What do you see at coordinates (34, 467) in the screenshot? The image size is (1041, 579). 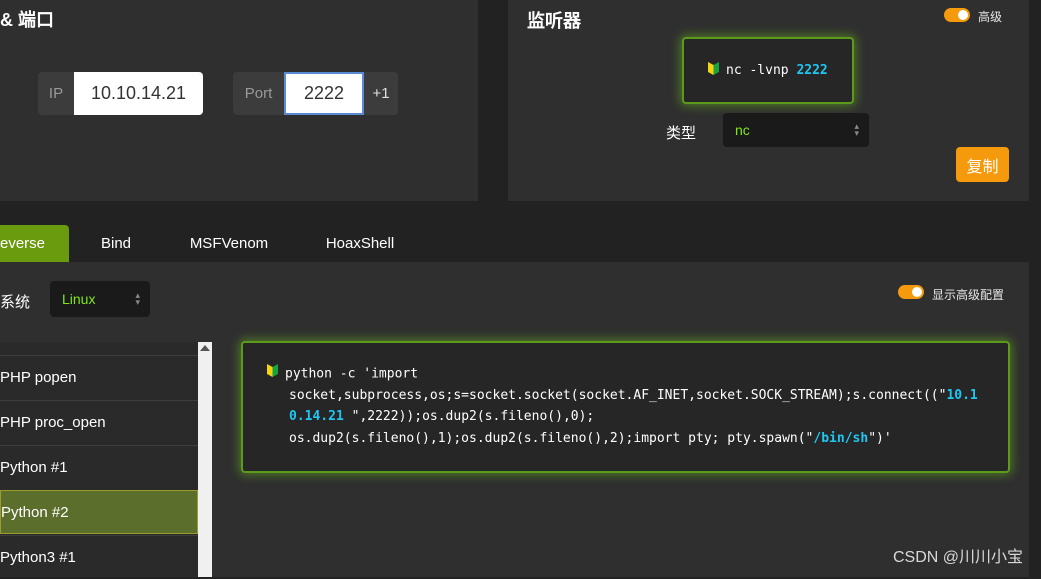 I see `list-item-label: Python #1` at bounding box center [34, 467].